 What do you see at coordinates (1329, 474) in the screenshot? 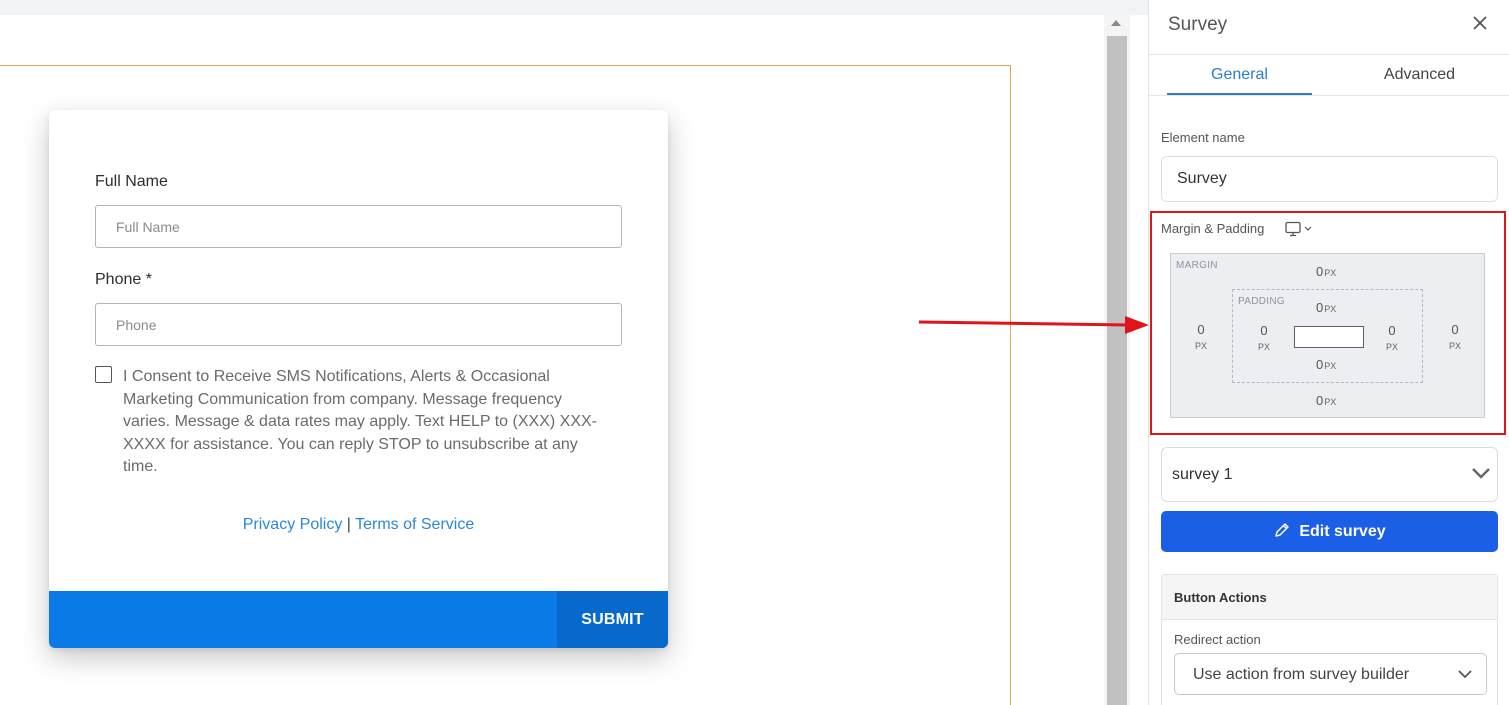
I see `survey-select: survey 1` at bounding box center [1329, 474].